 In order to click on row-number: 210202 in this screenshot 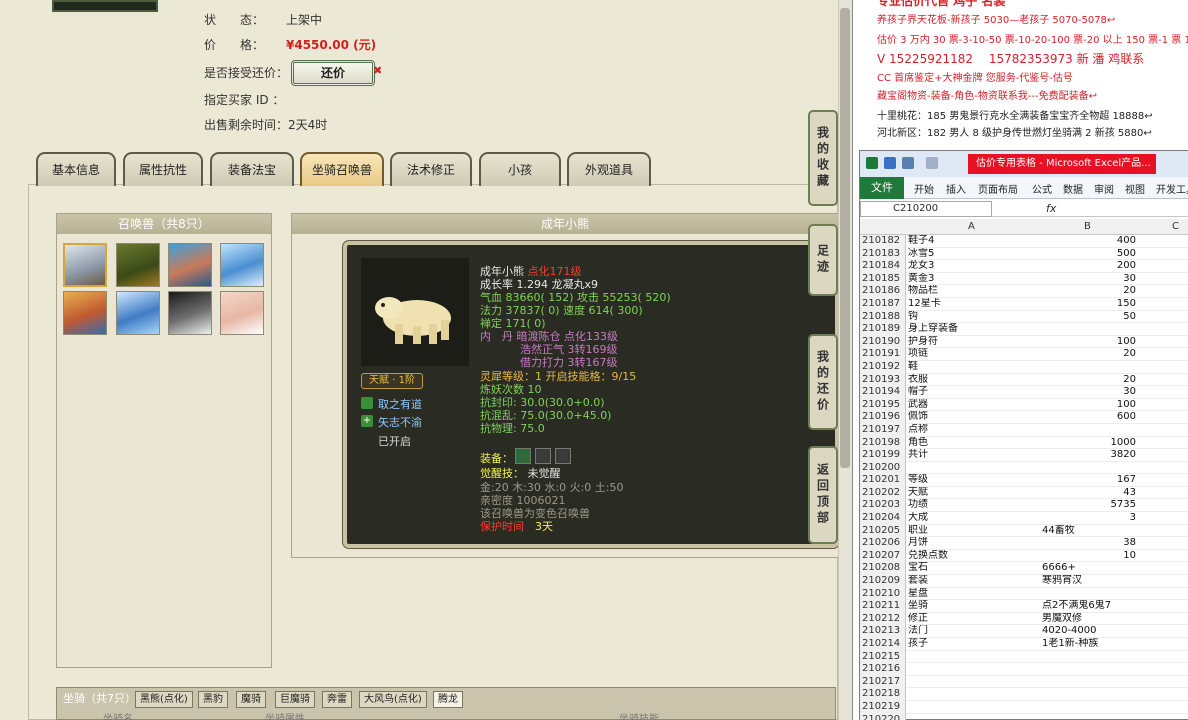, I will do `click(883, 493)`.